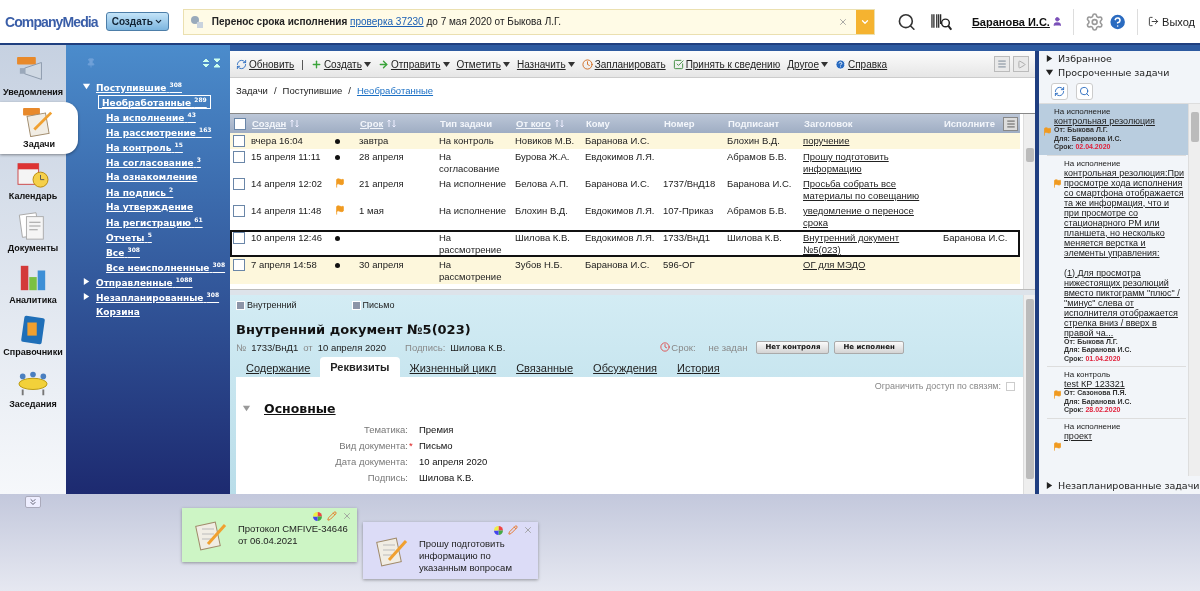 This screenshot has height=591, width=1200. I want to click on tab: Обсуждения, so click(625, 368).